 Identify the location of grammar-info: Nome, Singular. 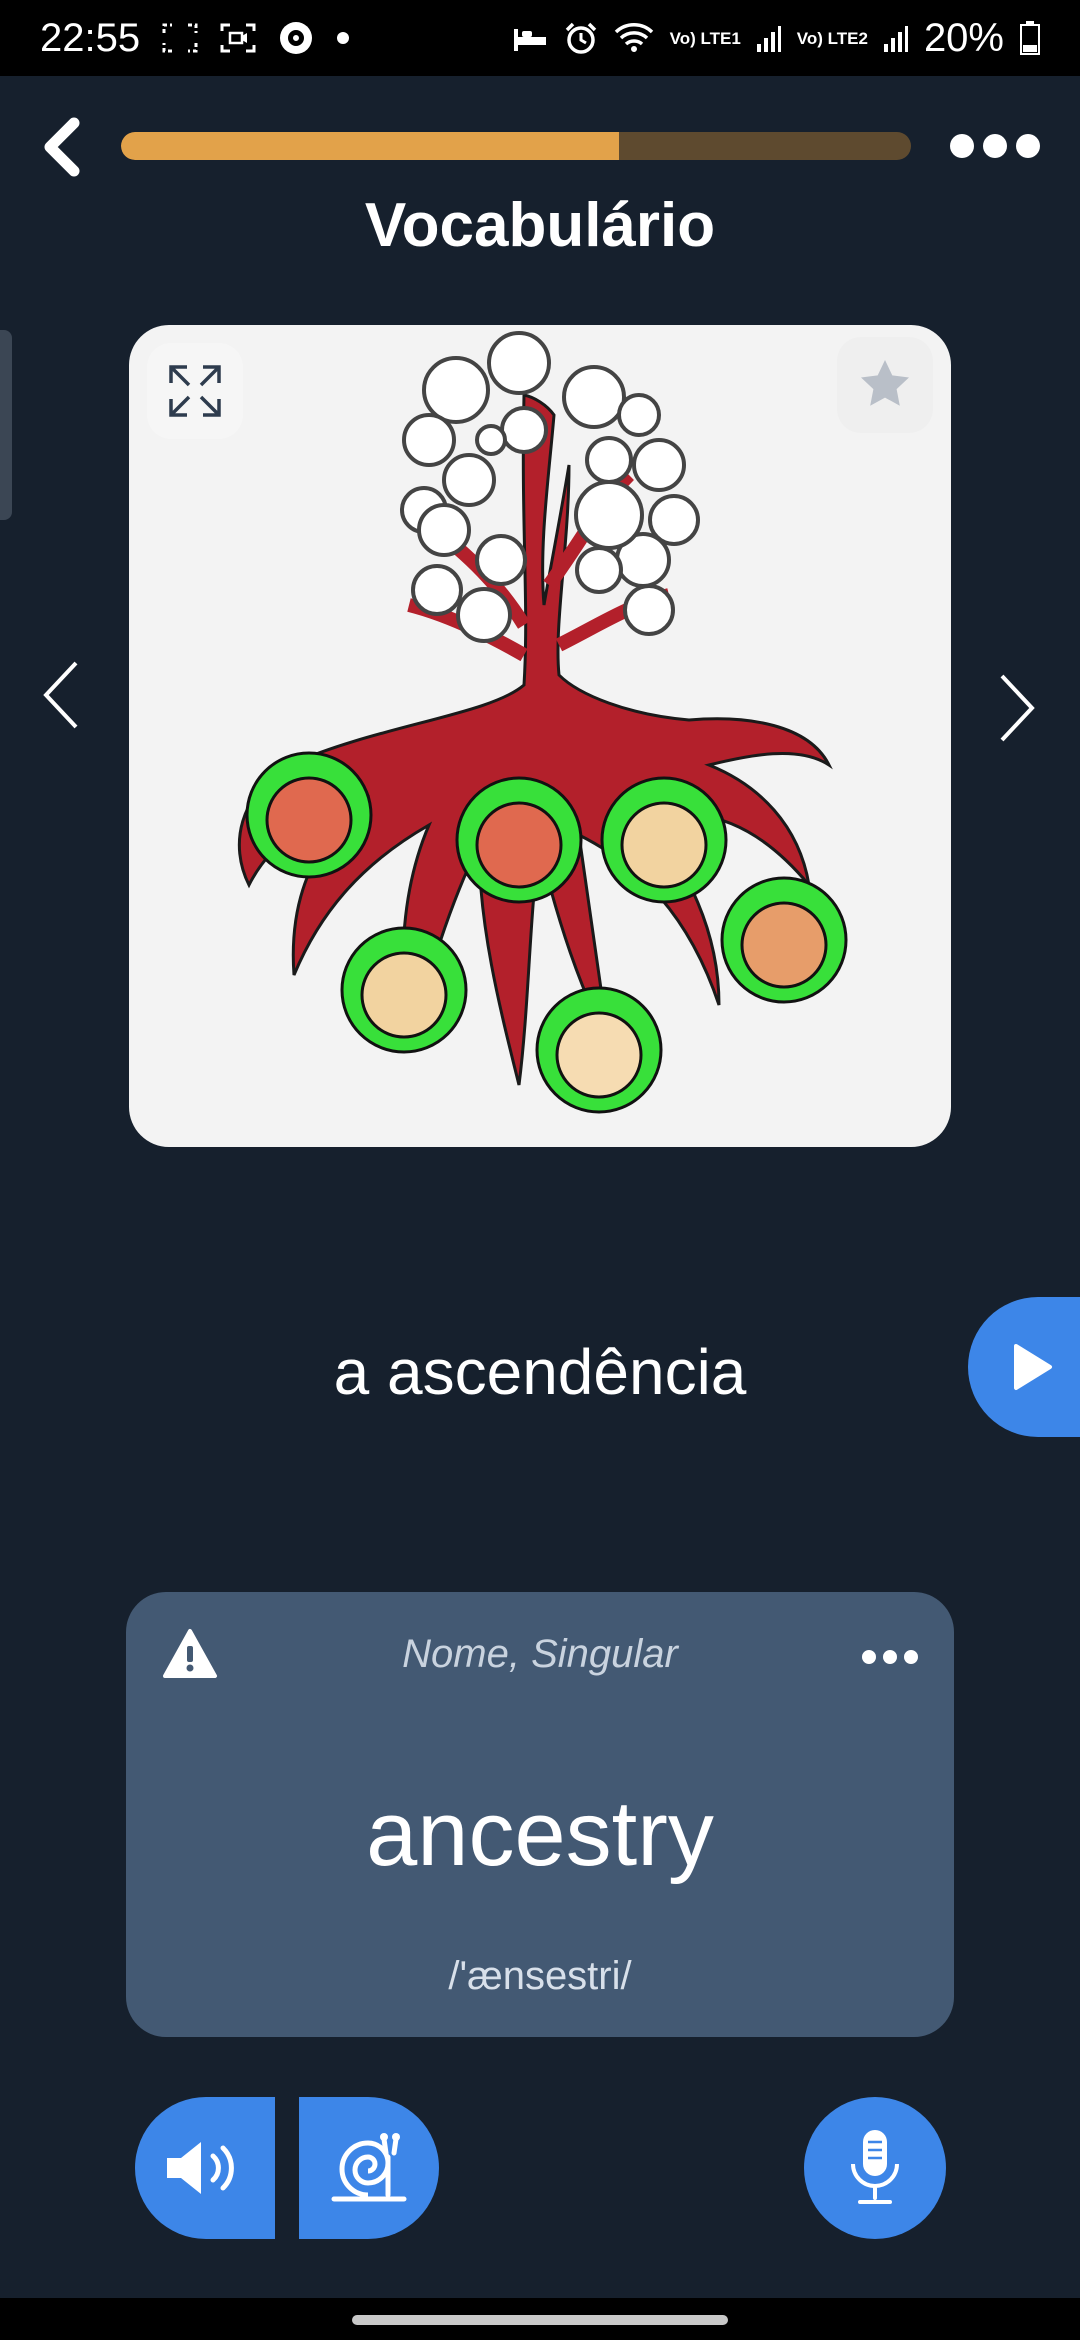
(540, 1654).